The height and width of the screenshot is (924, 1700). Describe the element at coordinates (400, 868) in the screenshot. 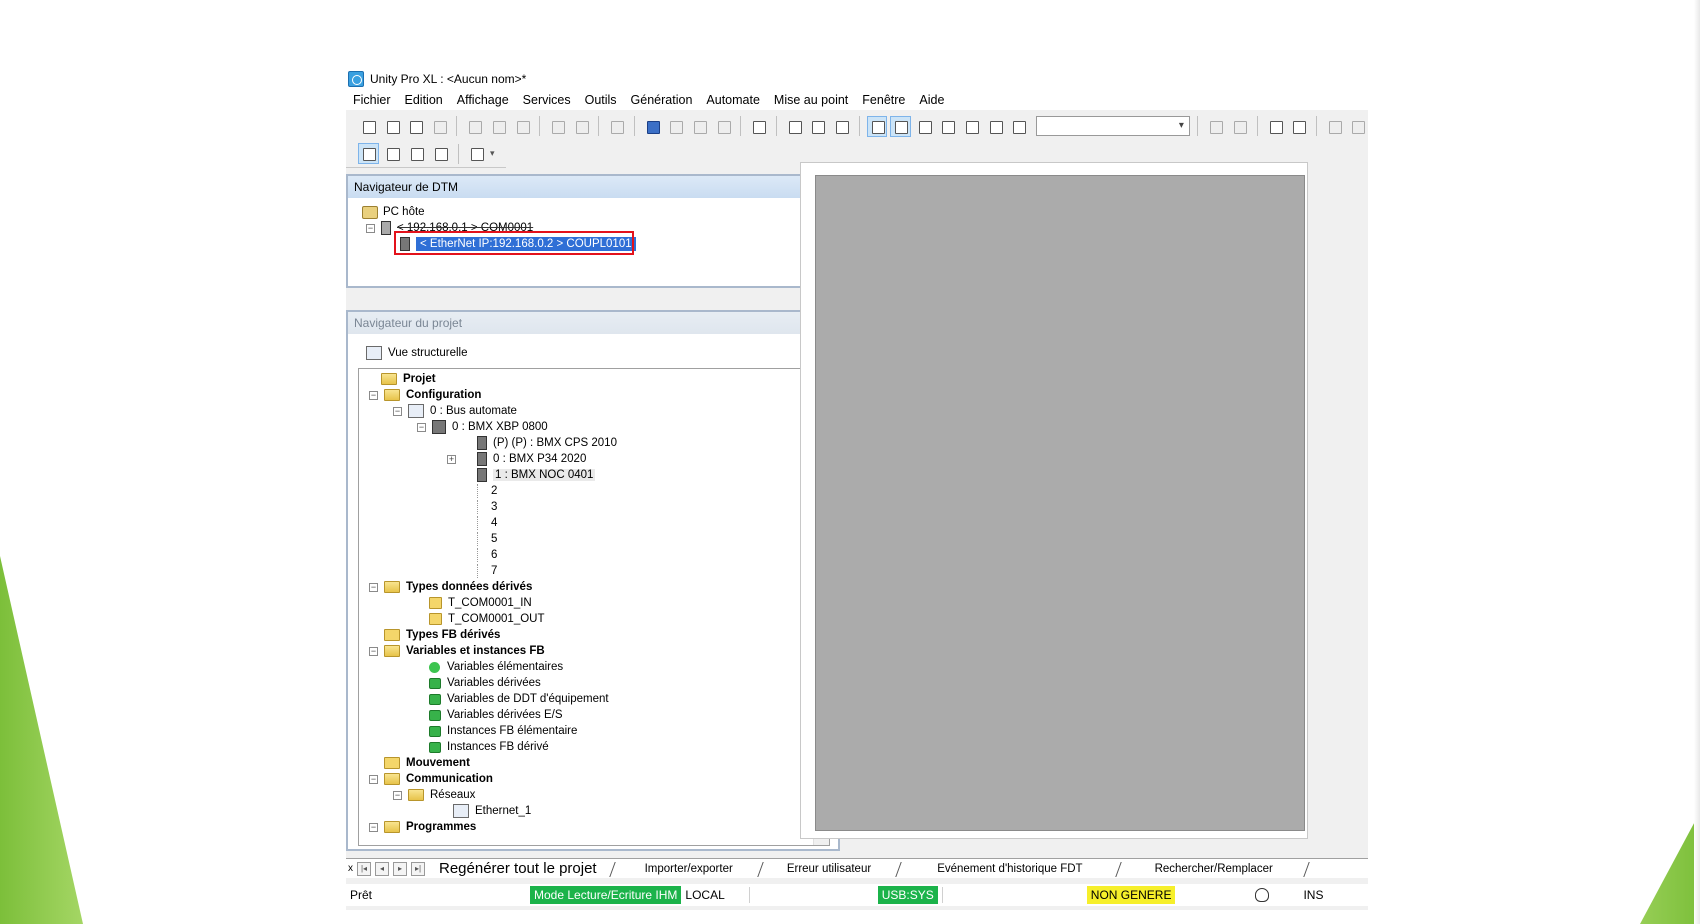

I see `next-tab-icon: ▸` at that location.